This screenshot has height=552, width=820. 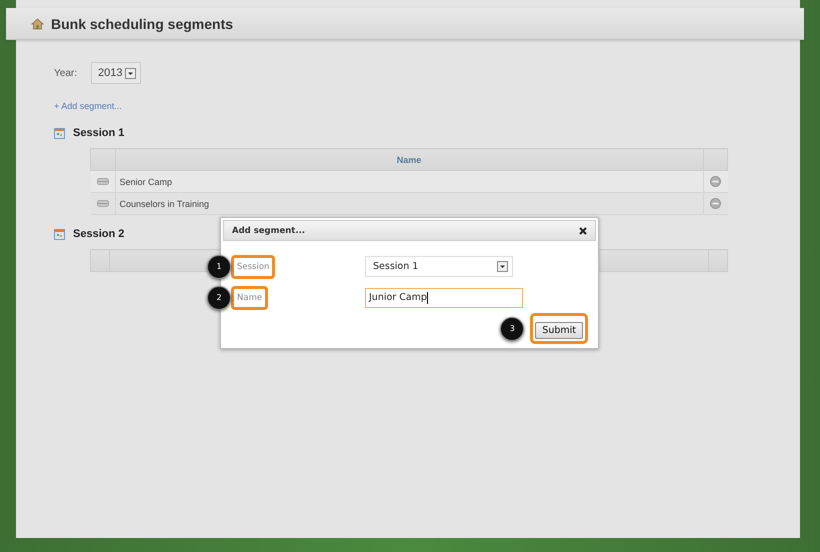 I want to click on year-select: 2013, so click(x=116, y=73).